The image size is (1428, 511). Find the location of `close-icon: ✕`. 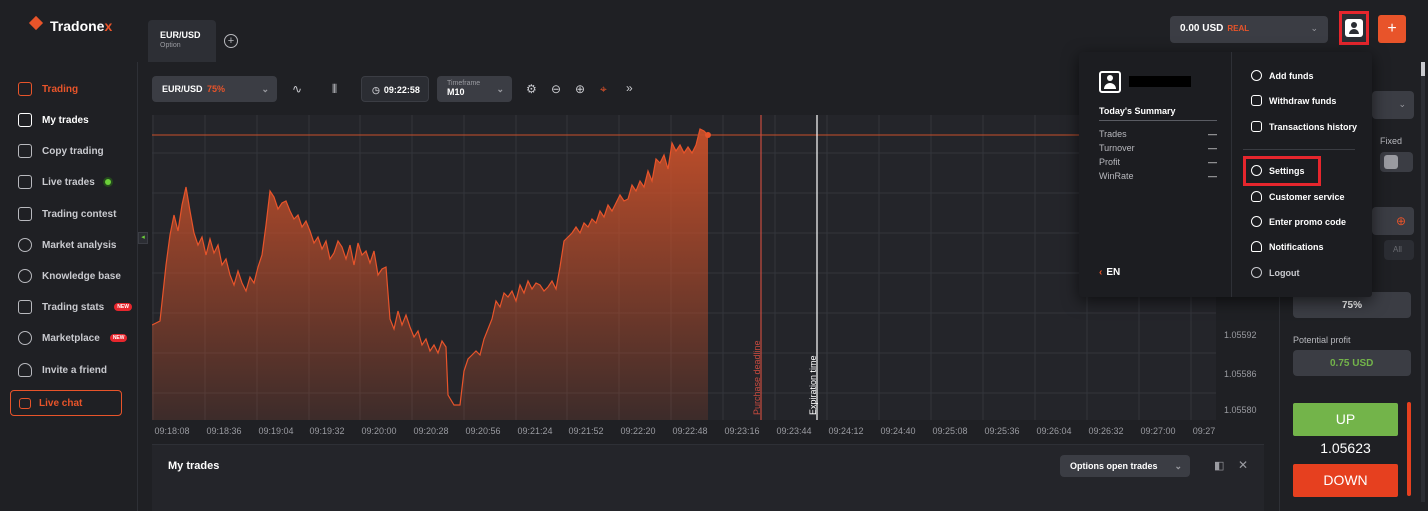

close-icon: ✕ is located at coordinates (1243, 465).